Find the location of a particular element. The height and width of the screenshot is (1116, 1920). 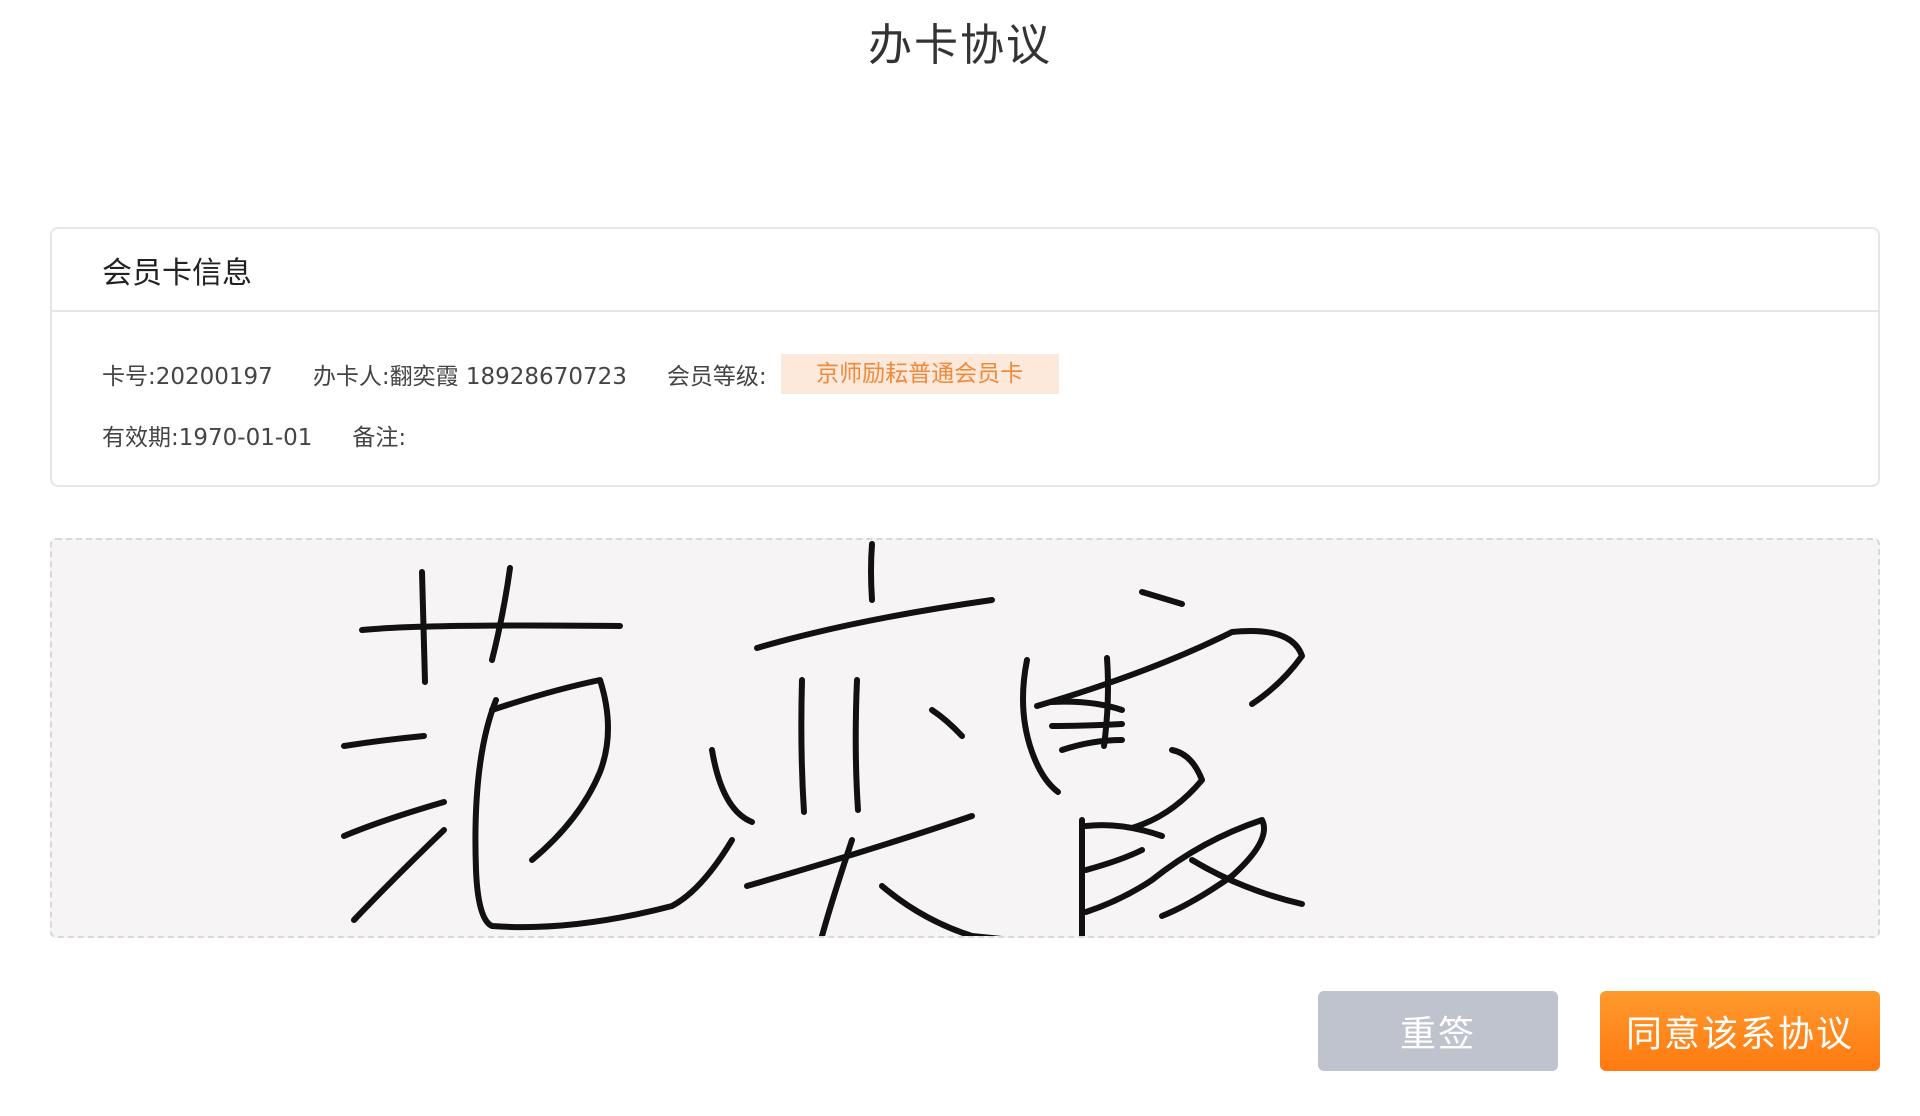

card-applicant: 办卡人:翻奕霞 18928670723 is located at coordinates (469, 377).